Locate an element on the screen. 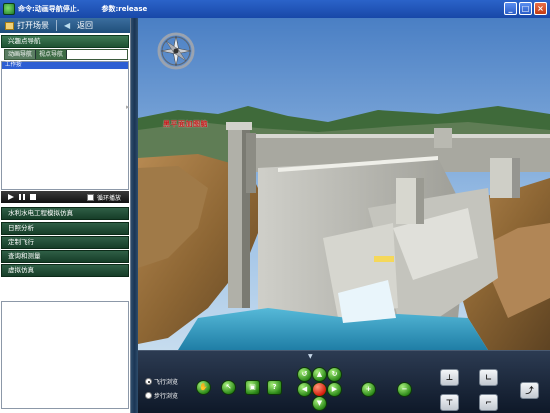 The height and width of the screenshot is (413, 550). back-button: ◀ 返回 is located at coordinates (78, 25).